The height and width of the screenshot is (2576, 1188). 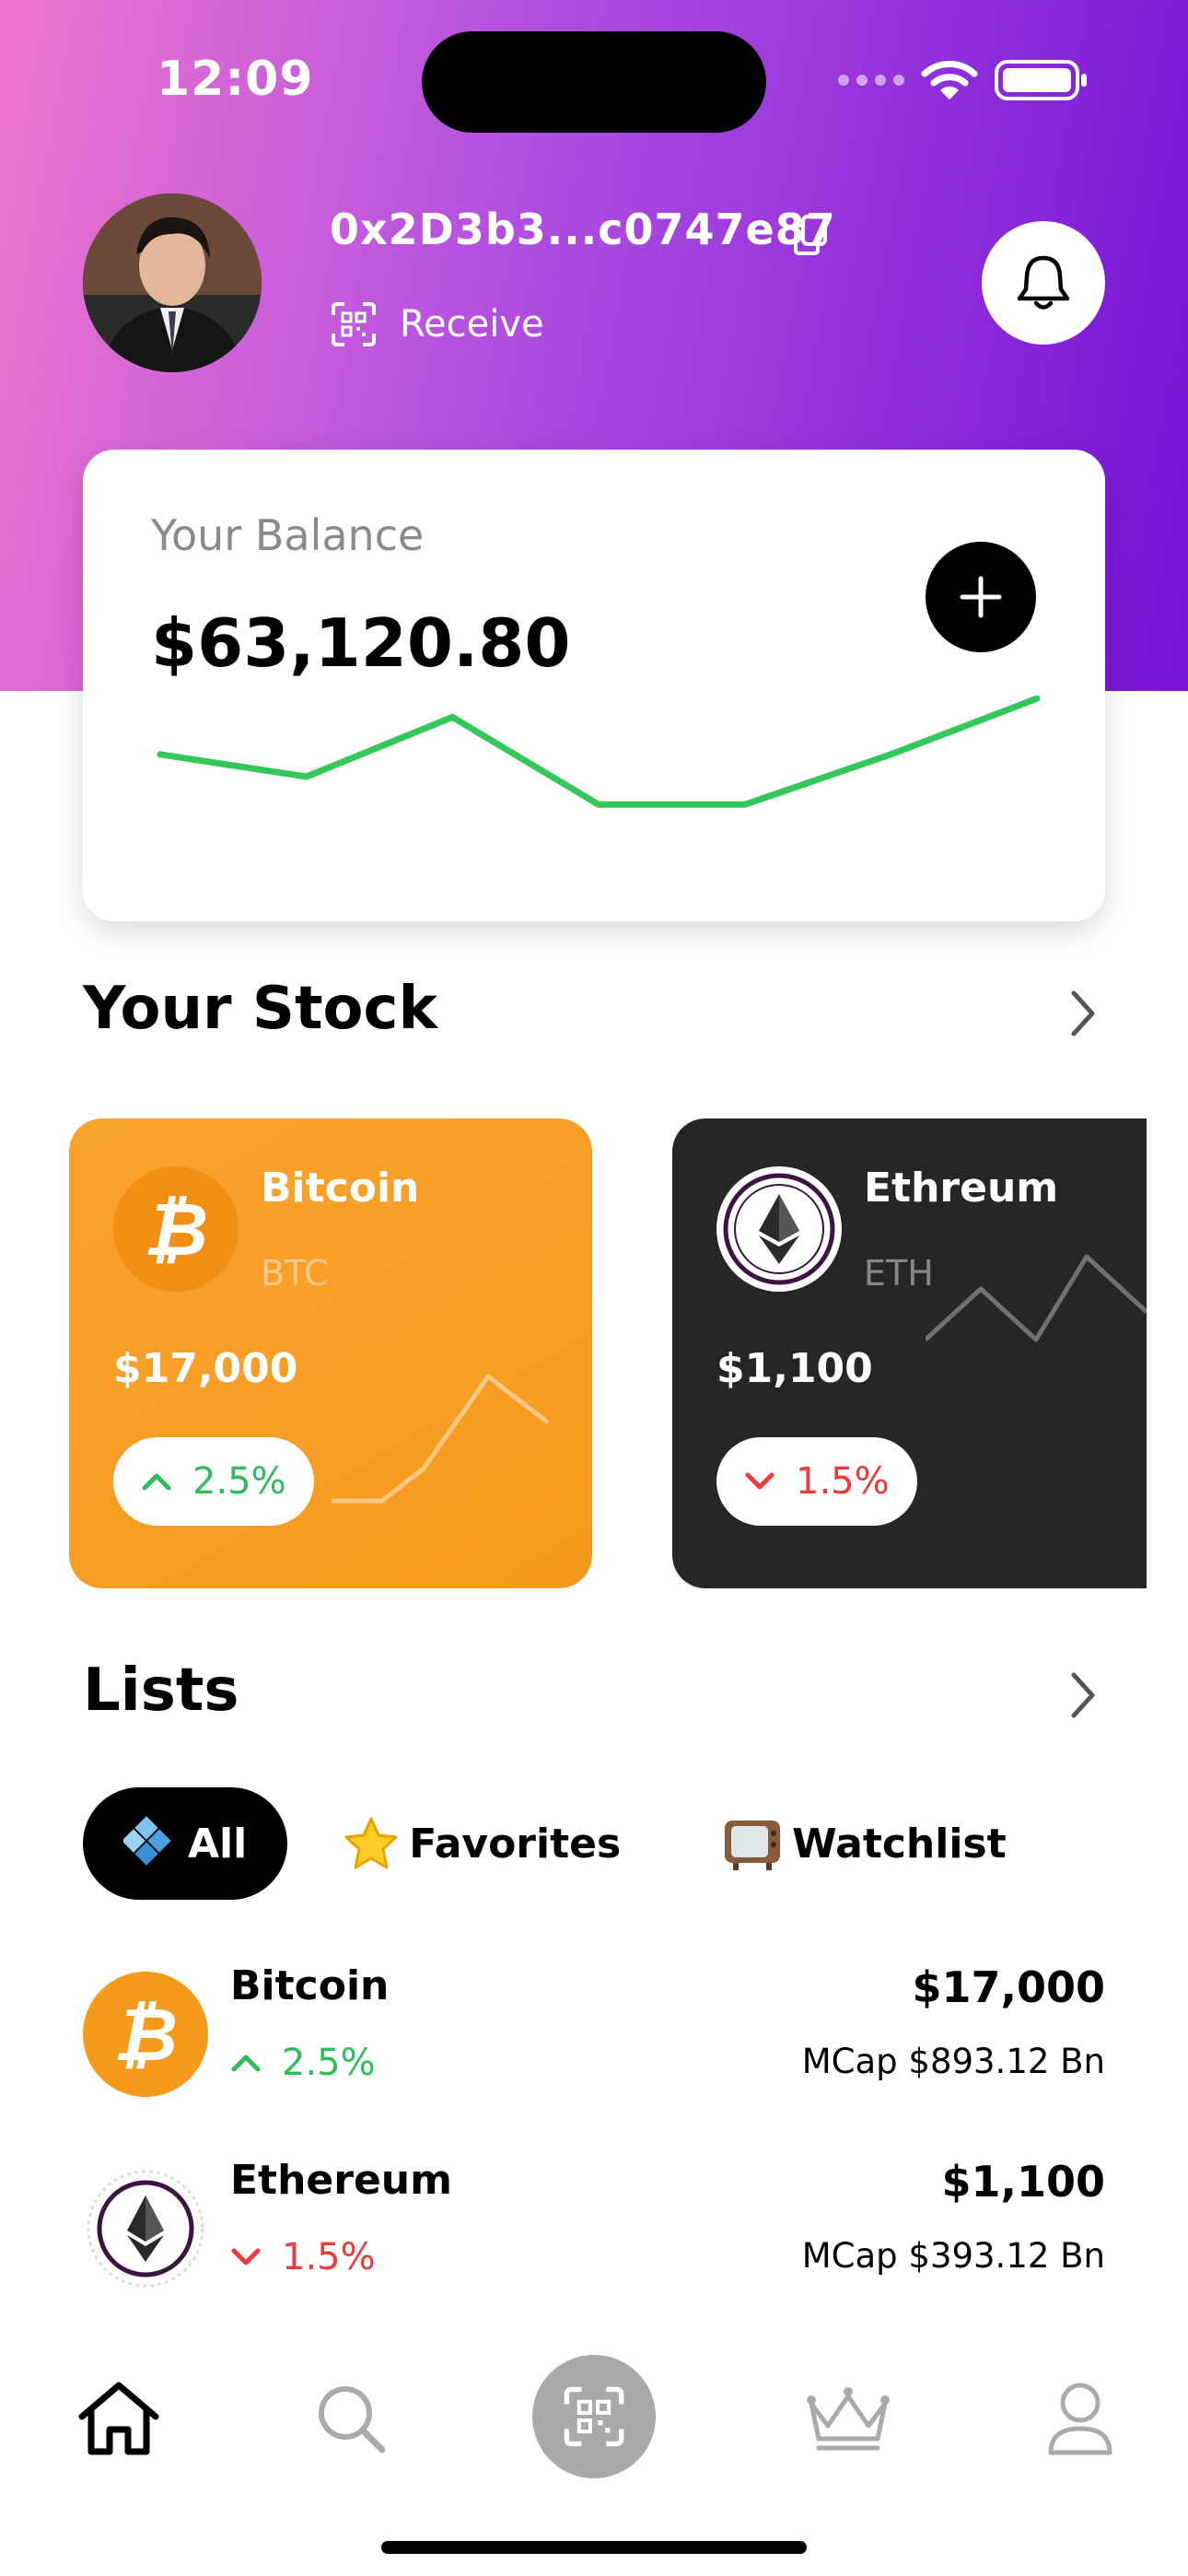 What do you see at coordinates (1041, 80) in the screenshot?
I see `battery-icon` at bounding box center [1041, 80].